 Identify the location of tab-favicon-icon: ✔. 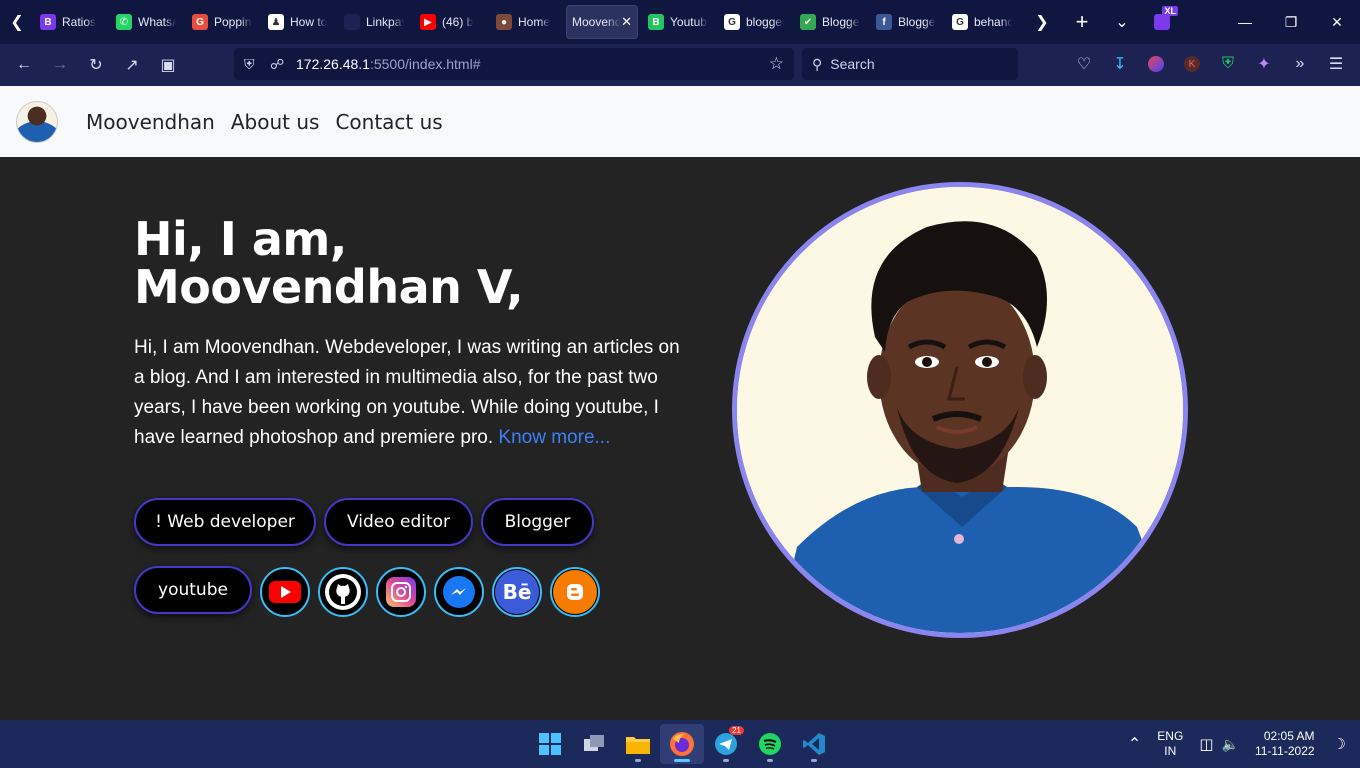
(808, 22).